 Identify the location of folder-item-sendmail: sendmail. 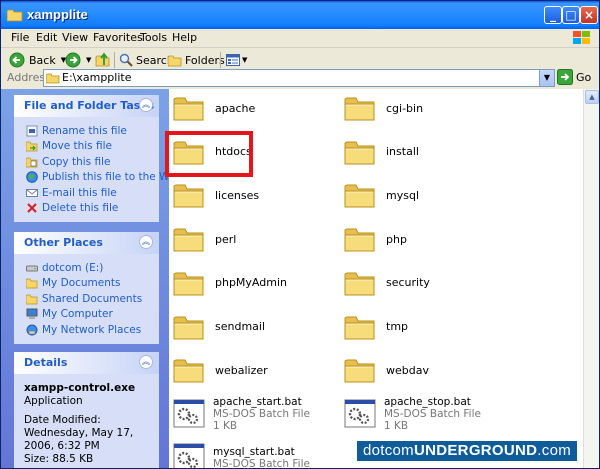
(258, 327).